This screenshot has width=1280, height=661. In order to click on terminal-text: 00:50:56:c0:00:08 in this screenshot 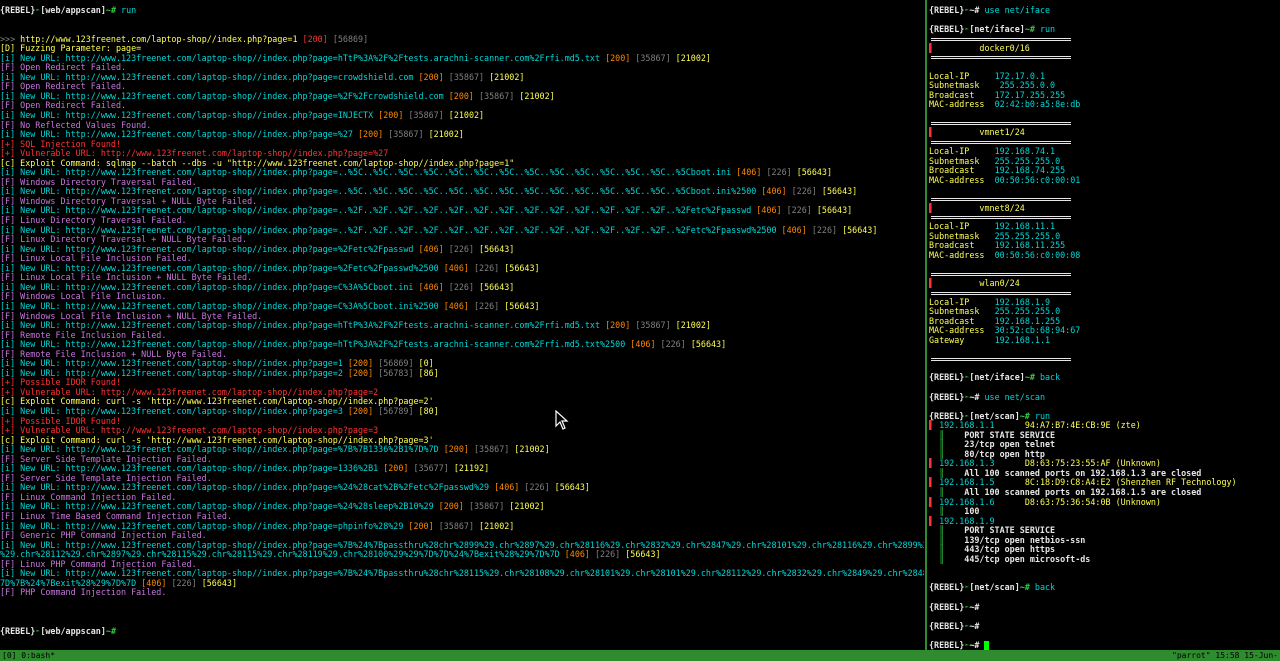, I will do `click(1037, 254)`.